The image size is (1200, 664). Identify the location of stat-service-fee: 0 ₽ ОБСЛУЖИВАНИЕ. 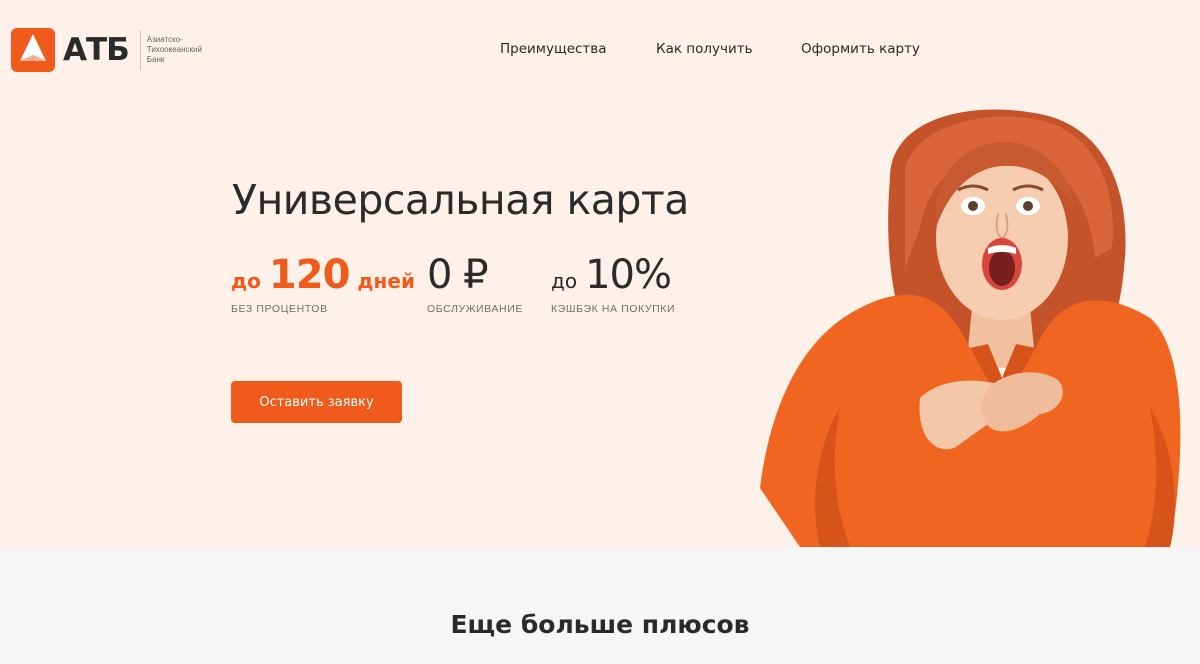
(475, 283).